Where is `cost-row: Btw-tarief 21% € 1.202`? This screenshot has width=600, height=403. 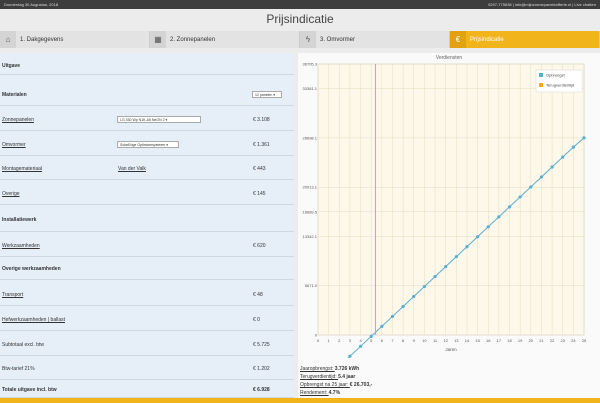
cost-row: Btw-tarief 21% € 1.202 is located at coordinates (147, 369).